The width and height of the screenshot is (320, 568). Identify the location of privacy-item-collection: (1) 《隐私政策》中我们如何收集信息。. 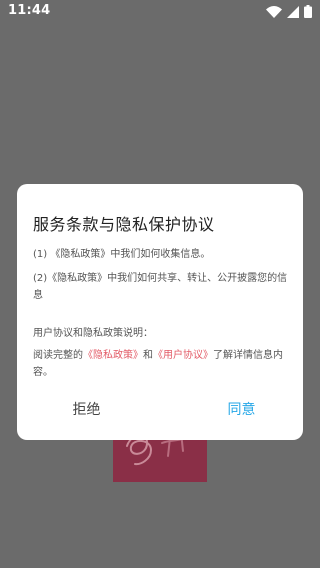
(162, 254).